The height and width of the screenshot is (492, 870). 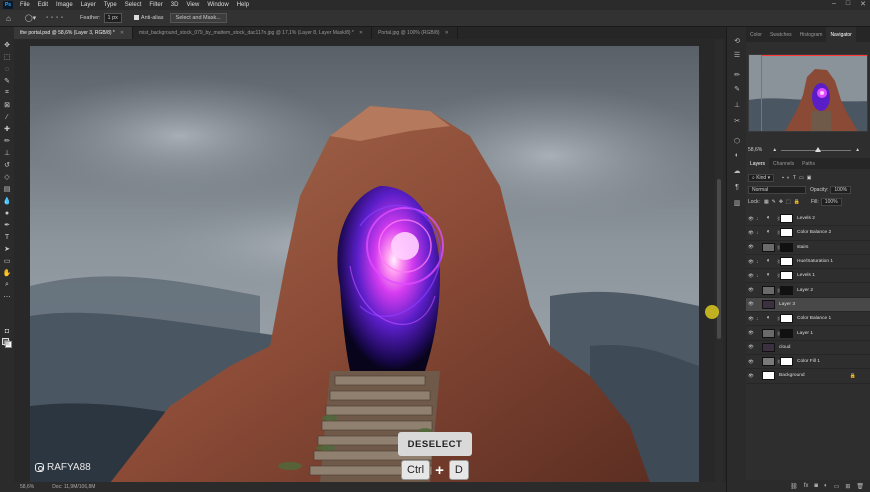 I want to click on layer-row: 👁↓◐⛓Color Balance 1, so click(x=808, y=319).